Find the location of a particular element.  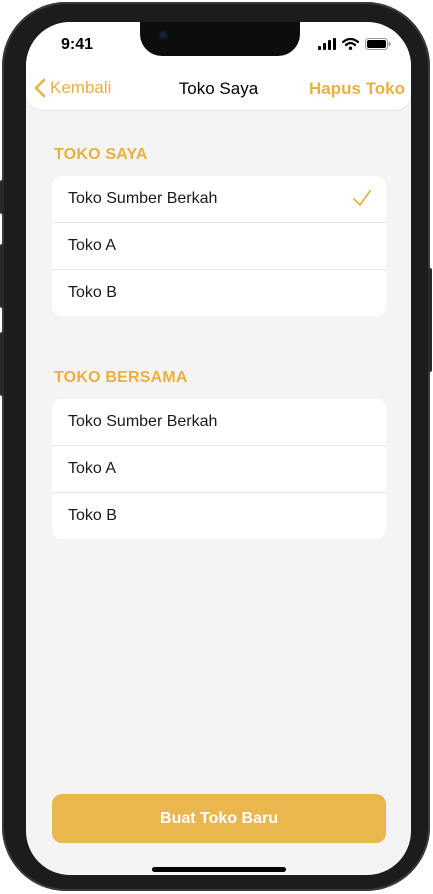

shared-stores-list: Toko Sumber Berkah Toko A Toko B is located at coordinates (219, 469).